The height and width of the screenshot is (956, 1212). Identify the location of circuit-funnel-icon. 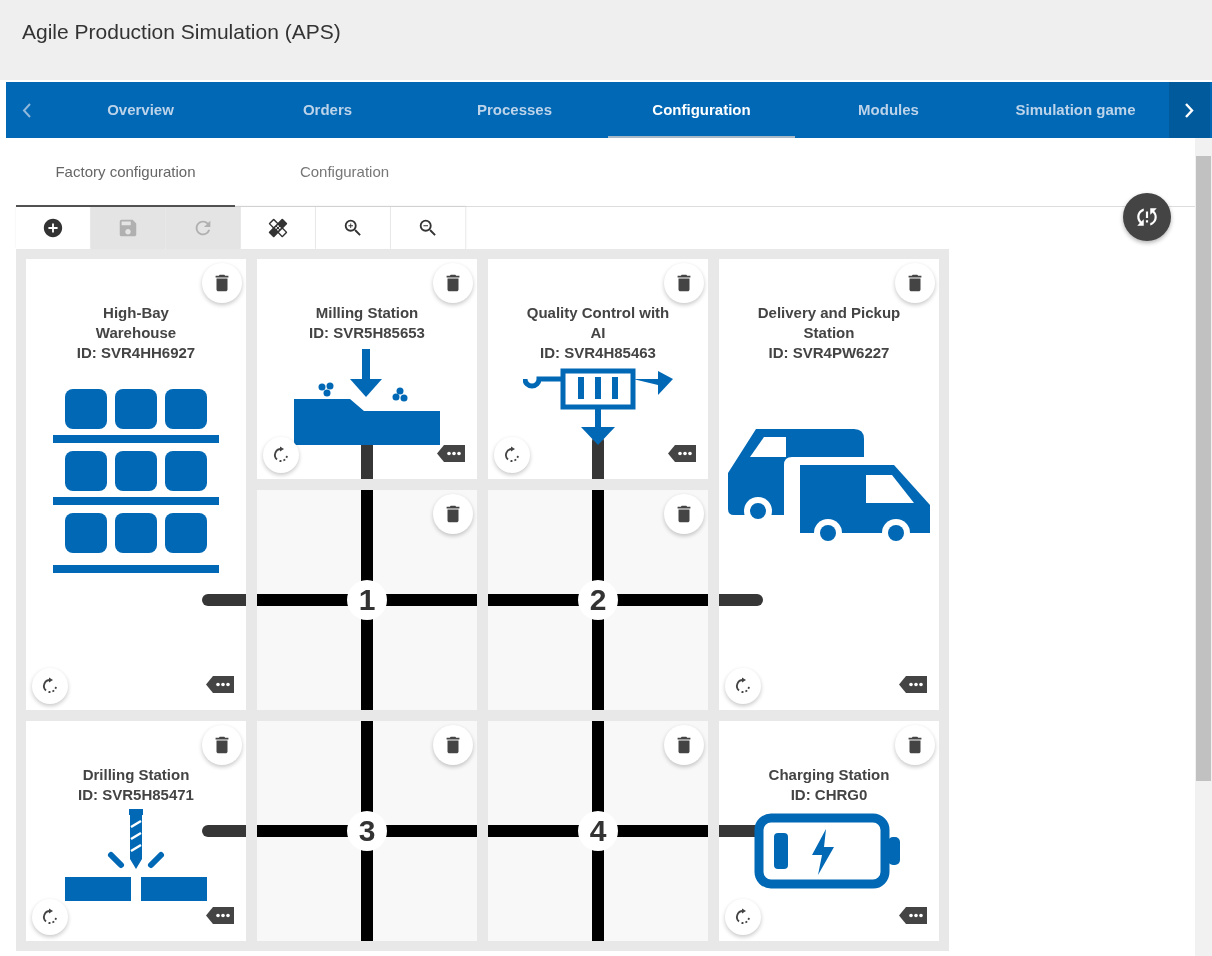
(598, 407).